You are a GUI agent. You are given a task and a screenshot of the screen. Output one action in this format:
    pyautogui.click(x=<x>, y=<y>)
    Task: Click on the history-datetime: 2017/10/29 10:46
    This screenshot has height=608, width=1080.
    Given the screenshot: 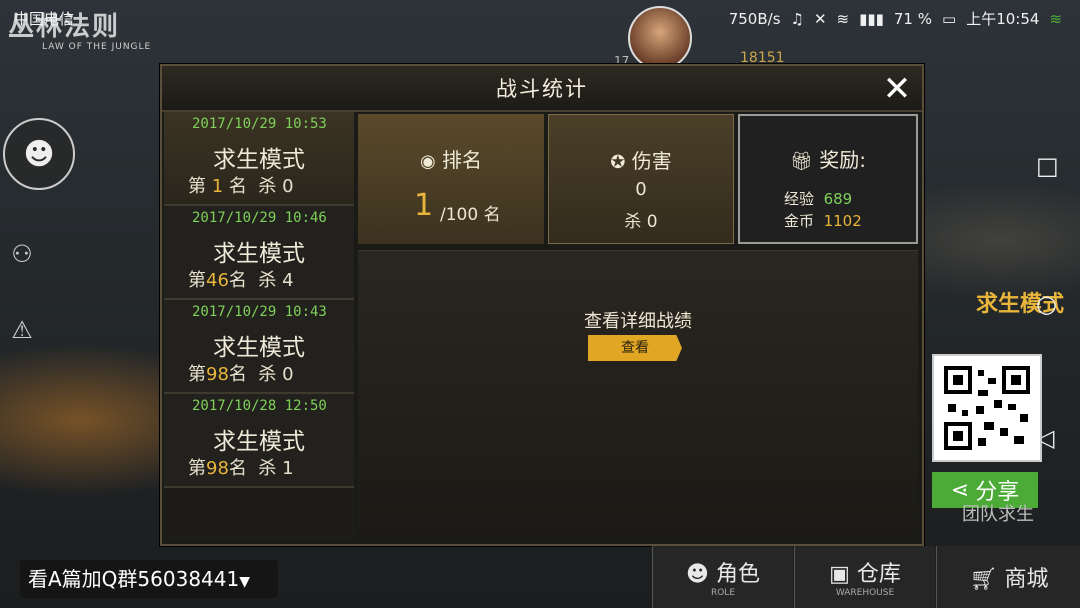 What is the action you would take?
    pyautogui.click(x=259, y=218)
    